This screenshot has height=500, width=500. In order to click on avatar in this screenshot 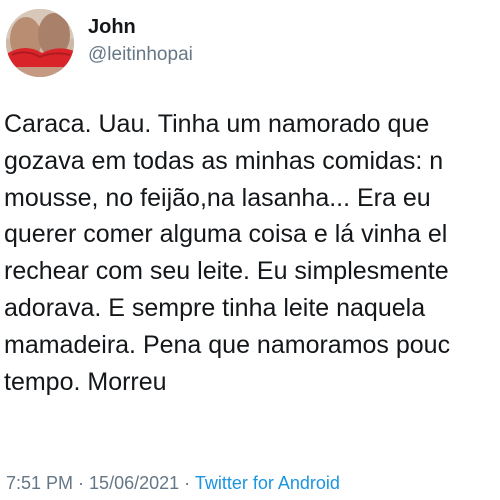, I will do `click(40, 43)`.